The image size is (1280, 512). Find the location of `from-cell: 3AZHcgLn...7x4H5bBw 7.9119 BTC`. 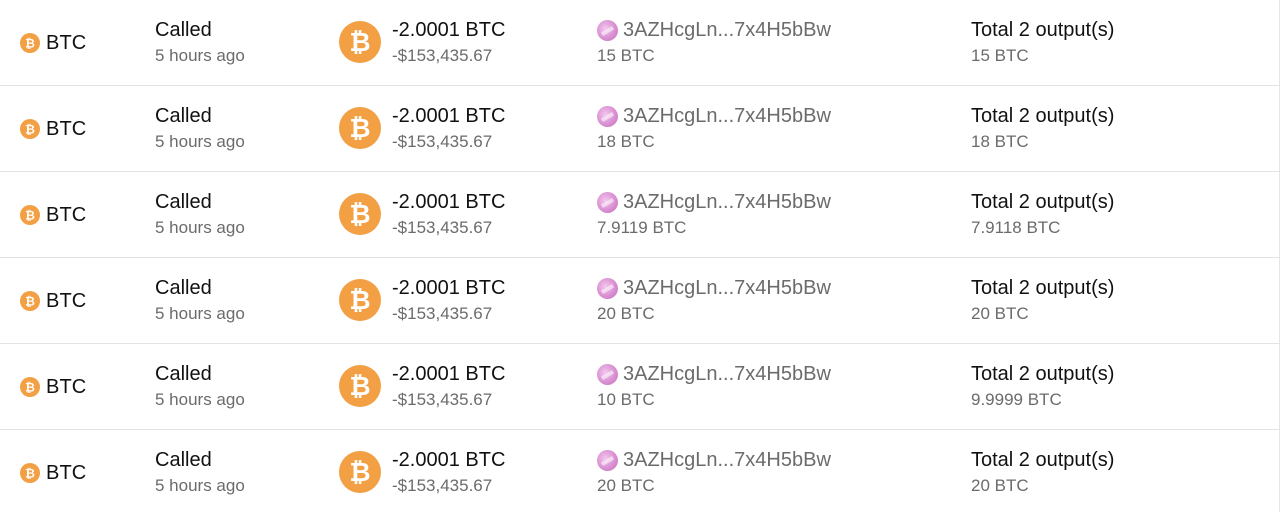

from-cell: 3AZHcgLn...7x4H5bBw 7.9119 BTC is located at coordinates (714, 214).